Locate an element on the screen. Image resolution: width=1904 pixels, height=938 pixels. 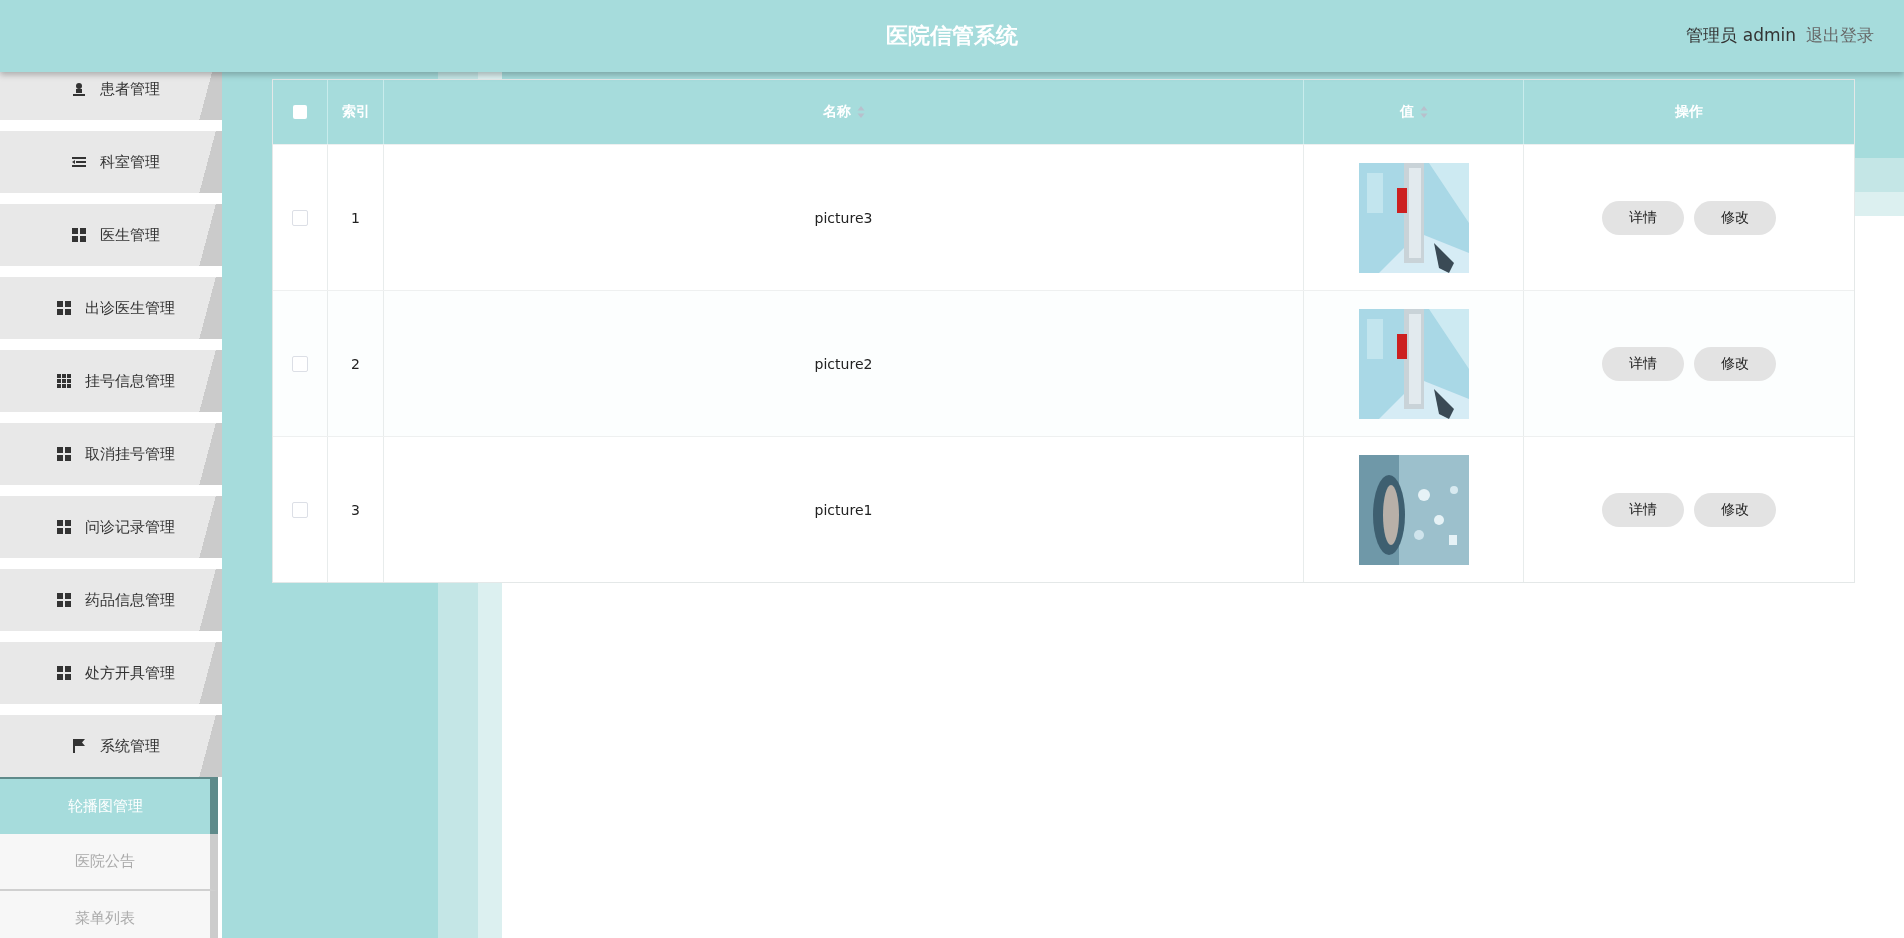
table-cell: picture3 is located at coordinates (843, 217).